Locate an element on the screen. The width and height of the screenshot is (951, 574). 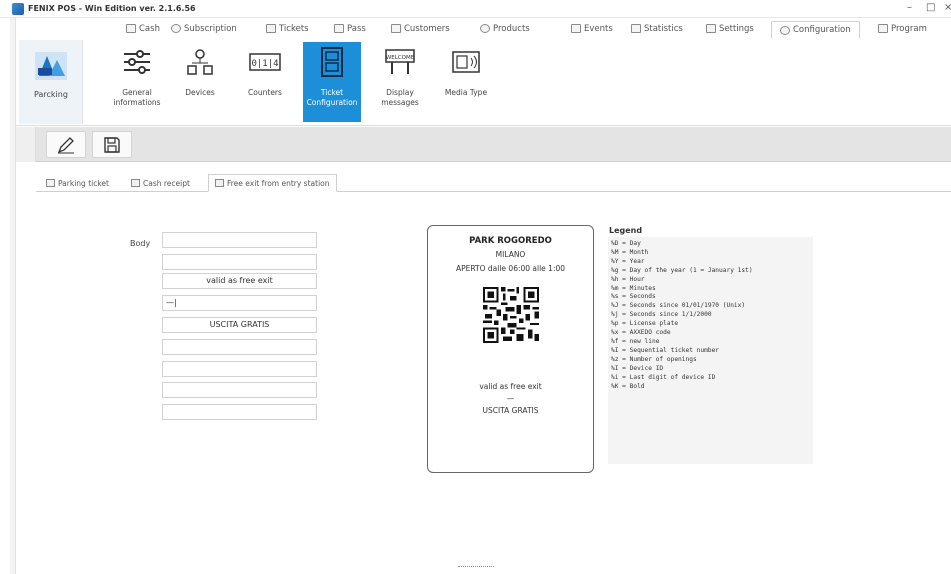
splitter-grip is located at coordinates (476, 567).